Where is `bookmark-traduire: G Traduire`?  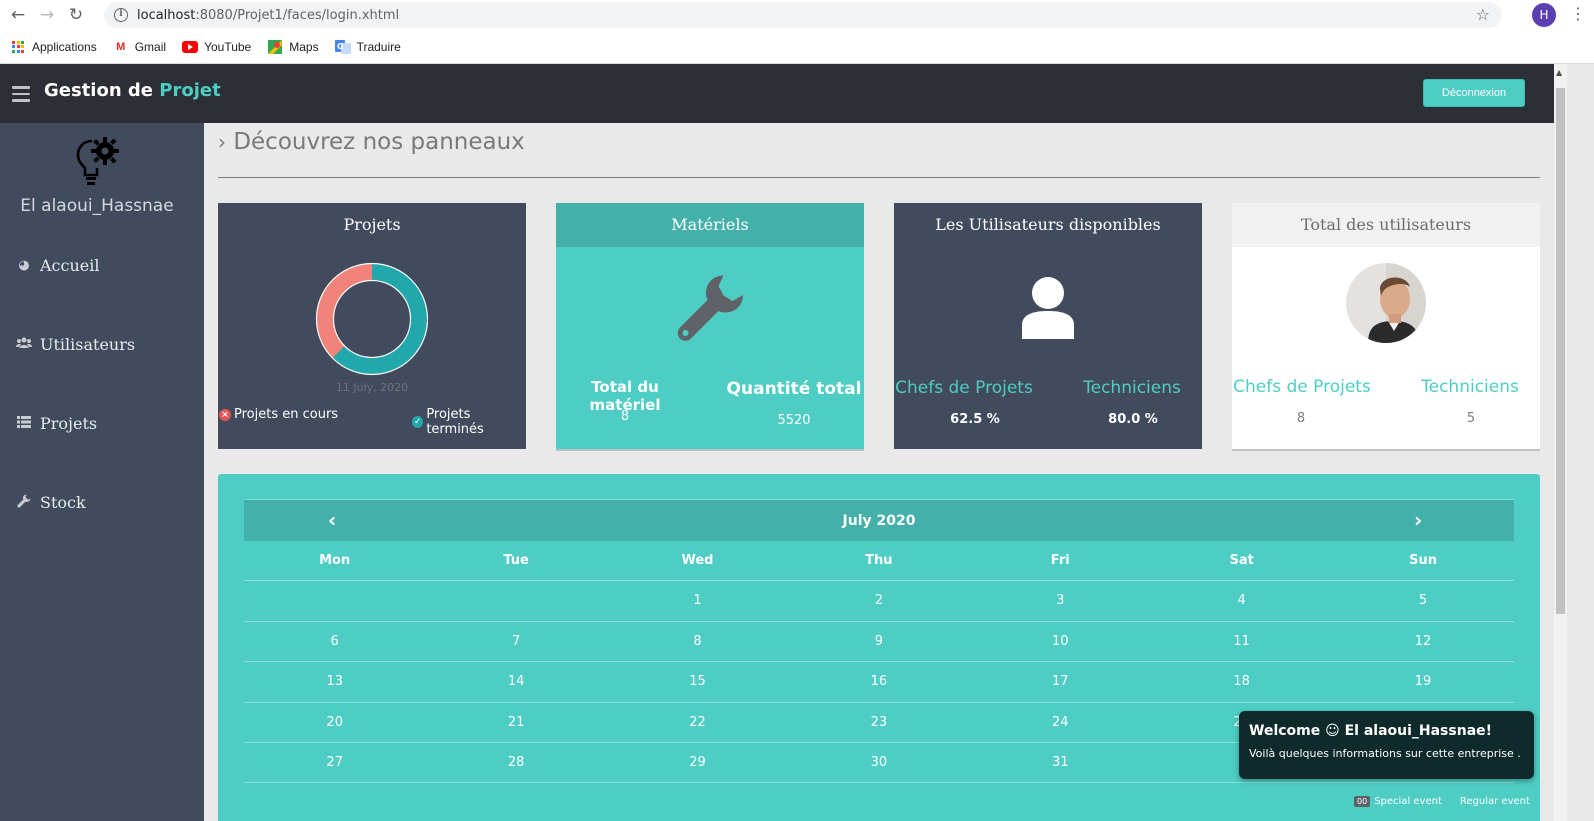 bookmark-traduire: G Traduire is located at coordinates (367, 46).